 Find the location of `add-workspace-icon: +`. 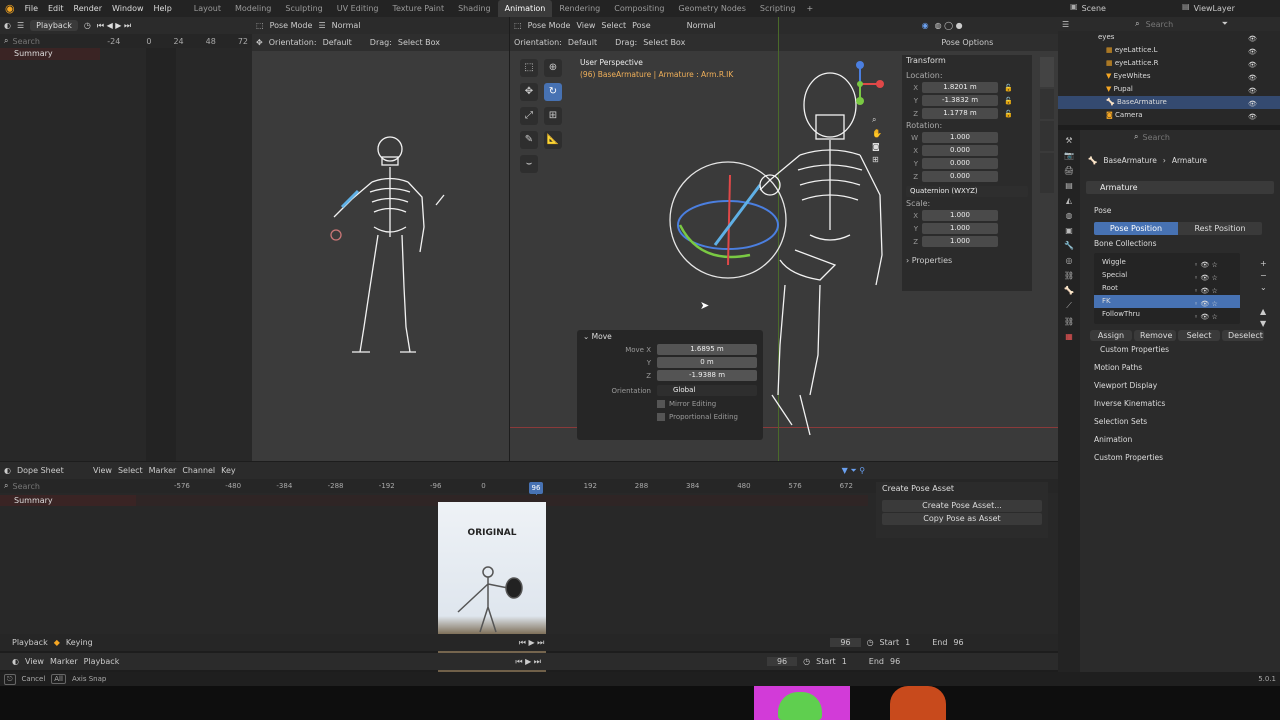

add-workspace-icon: + is located at coordinates (809, 8).